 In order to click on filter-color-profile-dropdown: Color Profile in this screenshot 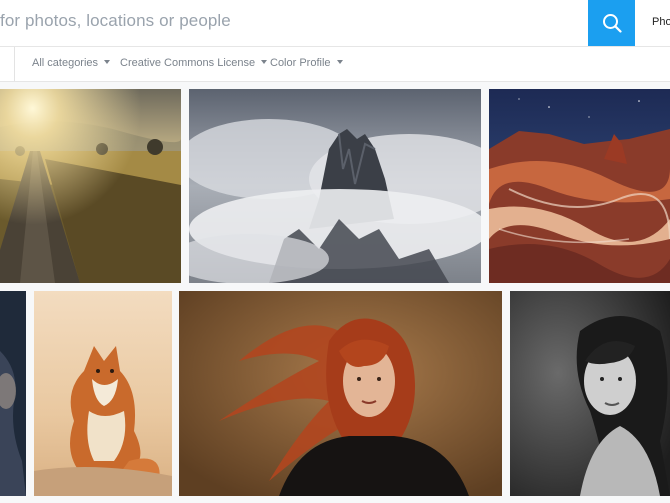, I will do `click(306, 63)`.